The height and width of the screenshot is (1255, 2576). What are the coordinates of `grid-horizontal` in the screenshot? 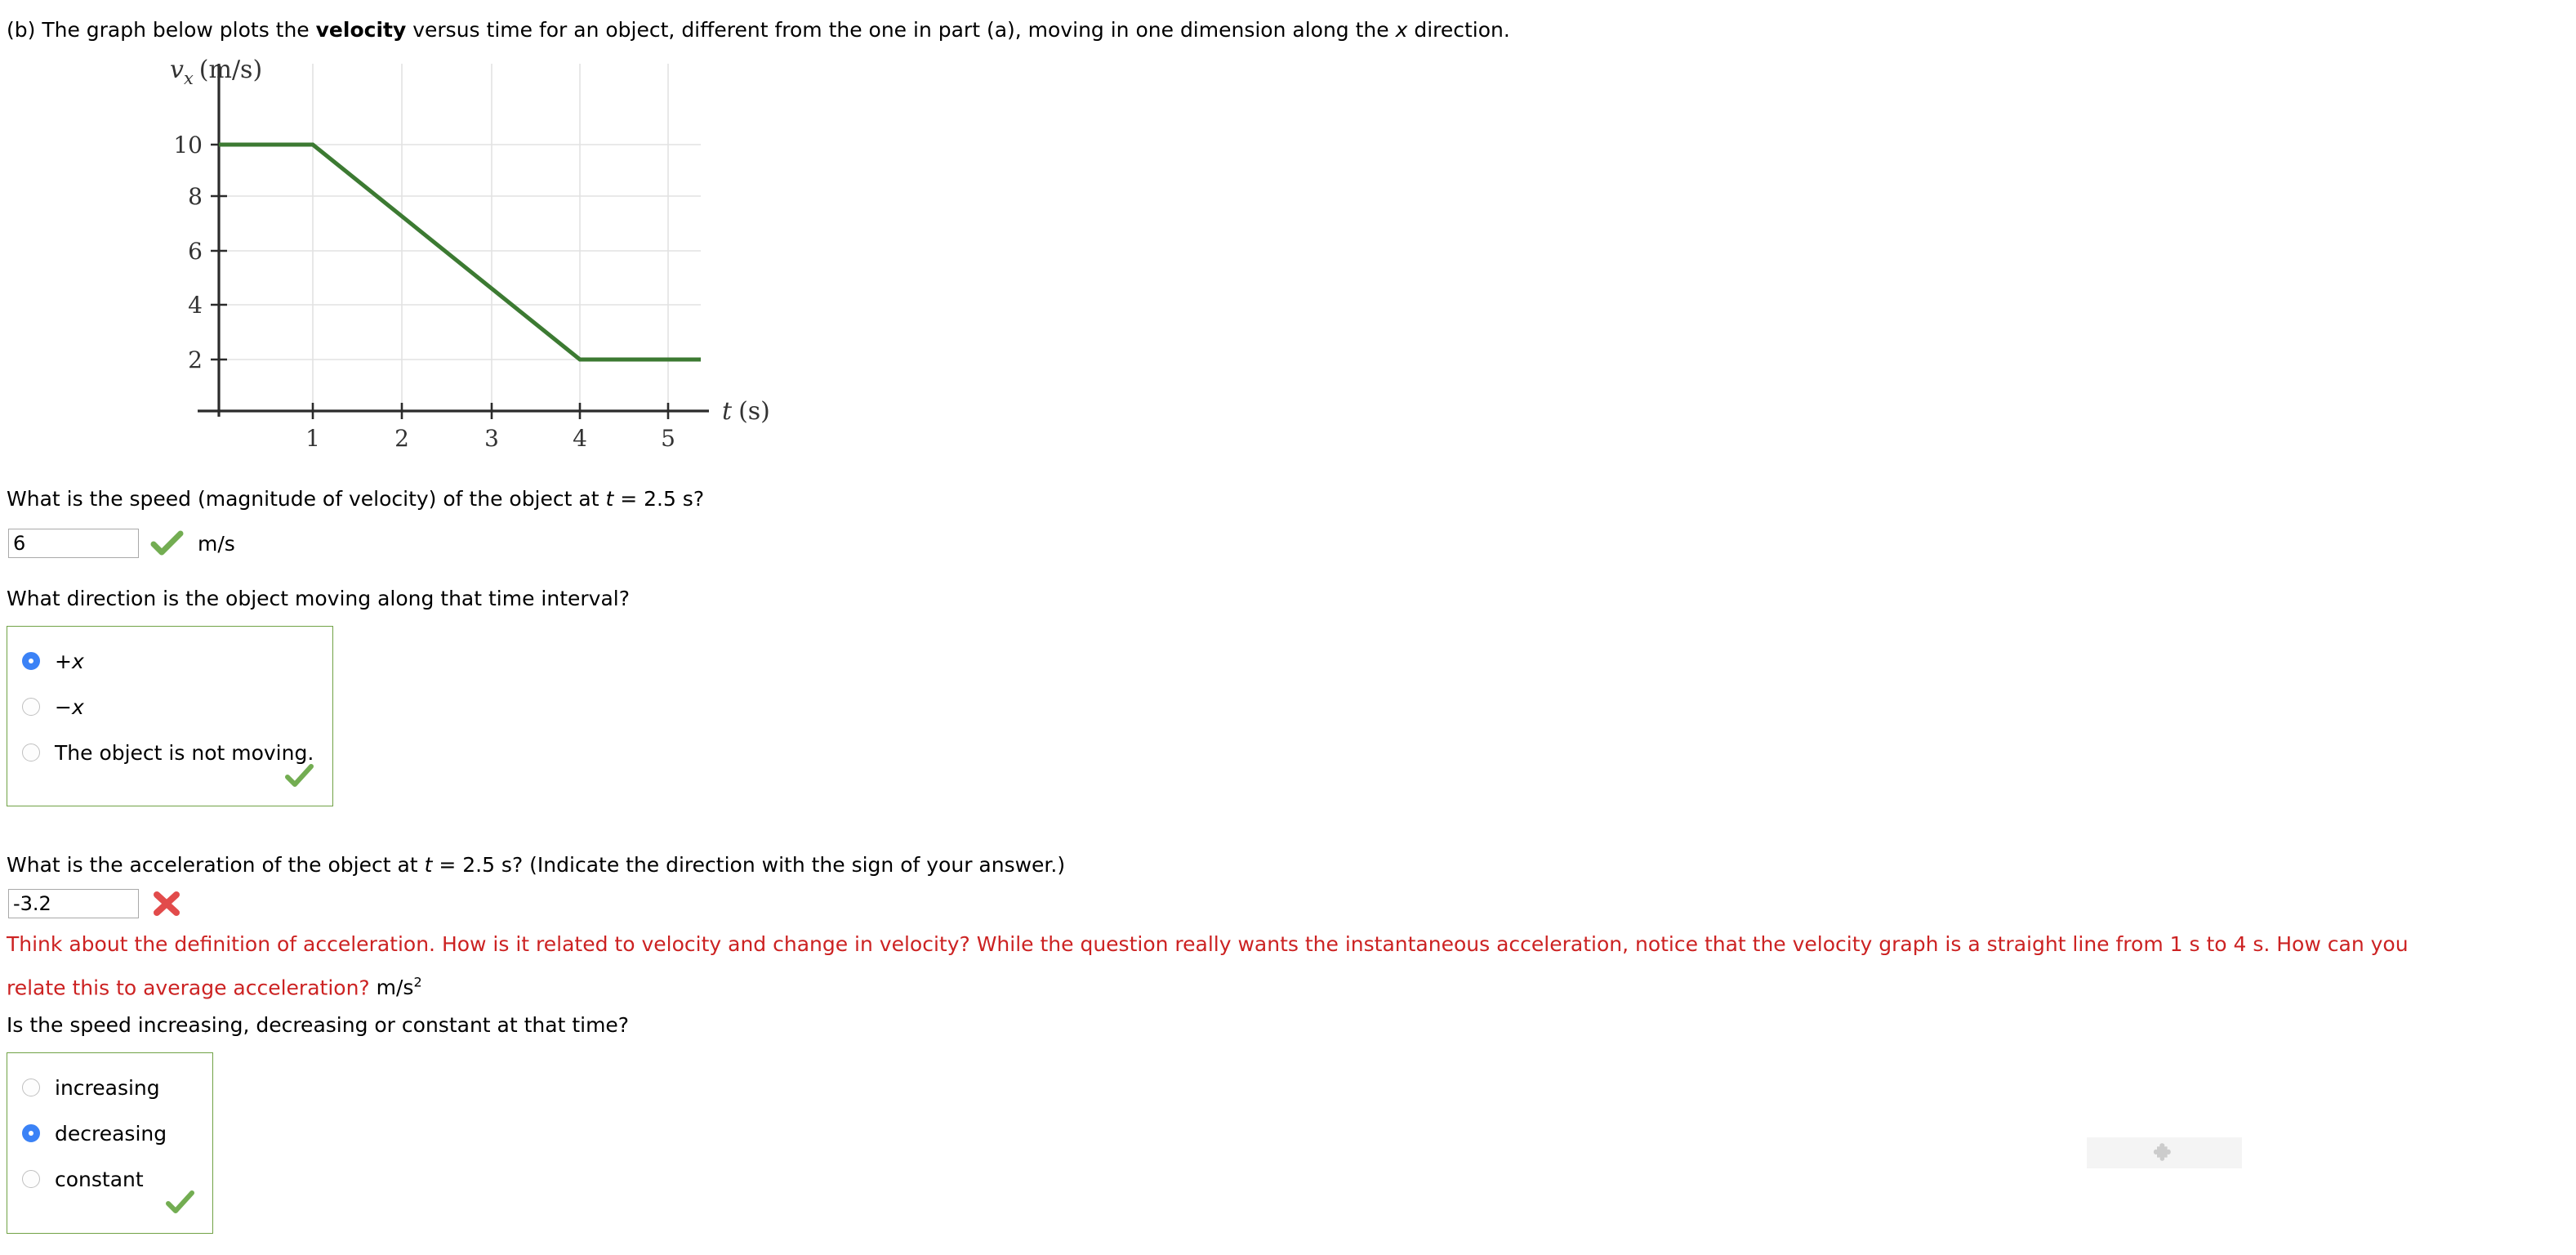 It's located at (460, 252).